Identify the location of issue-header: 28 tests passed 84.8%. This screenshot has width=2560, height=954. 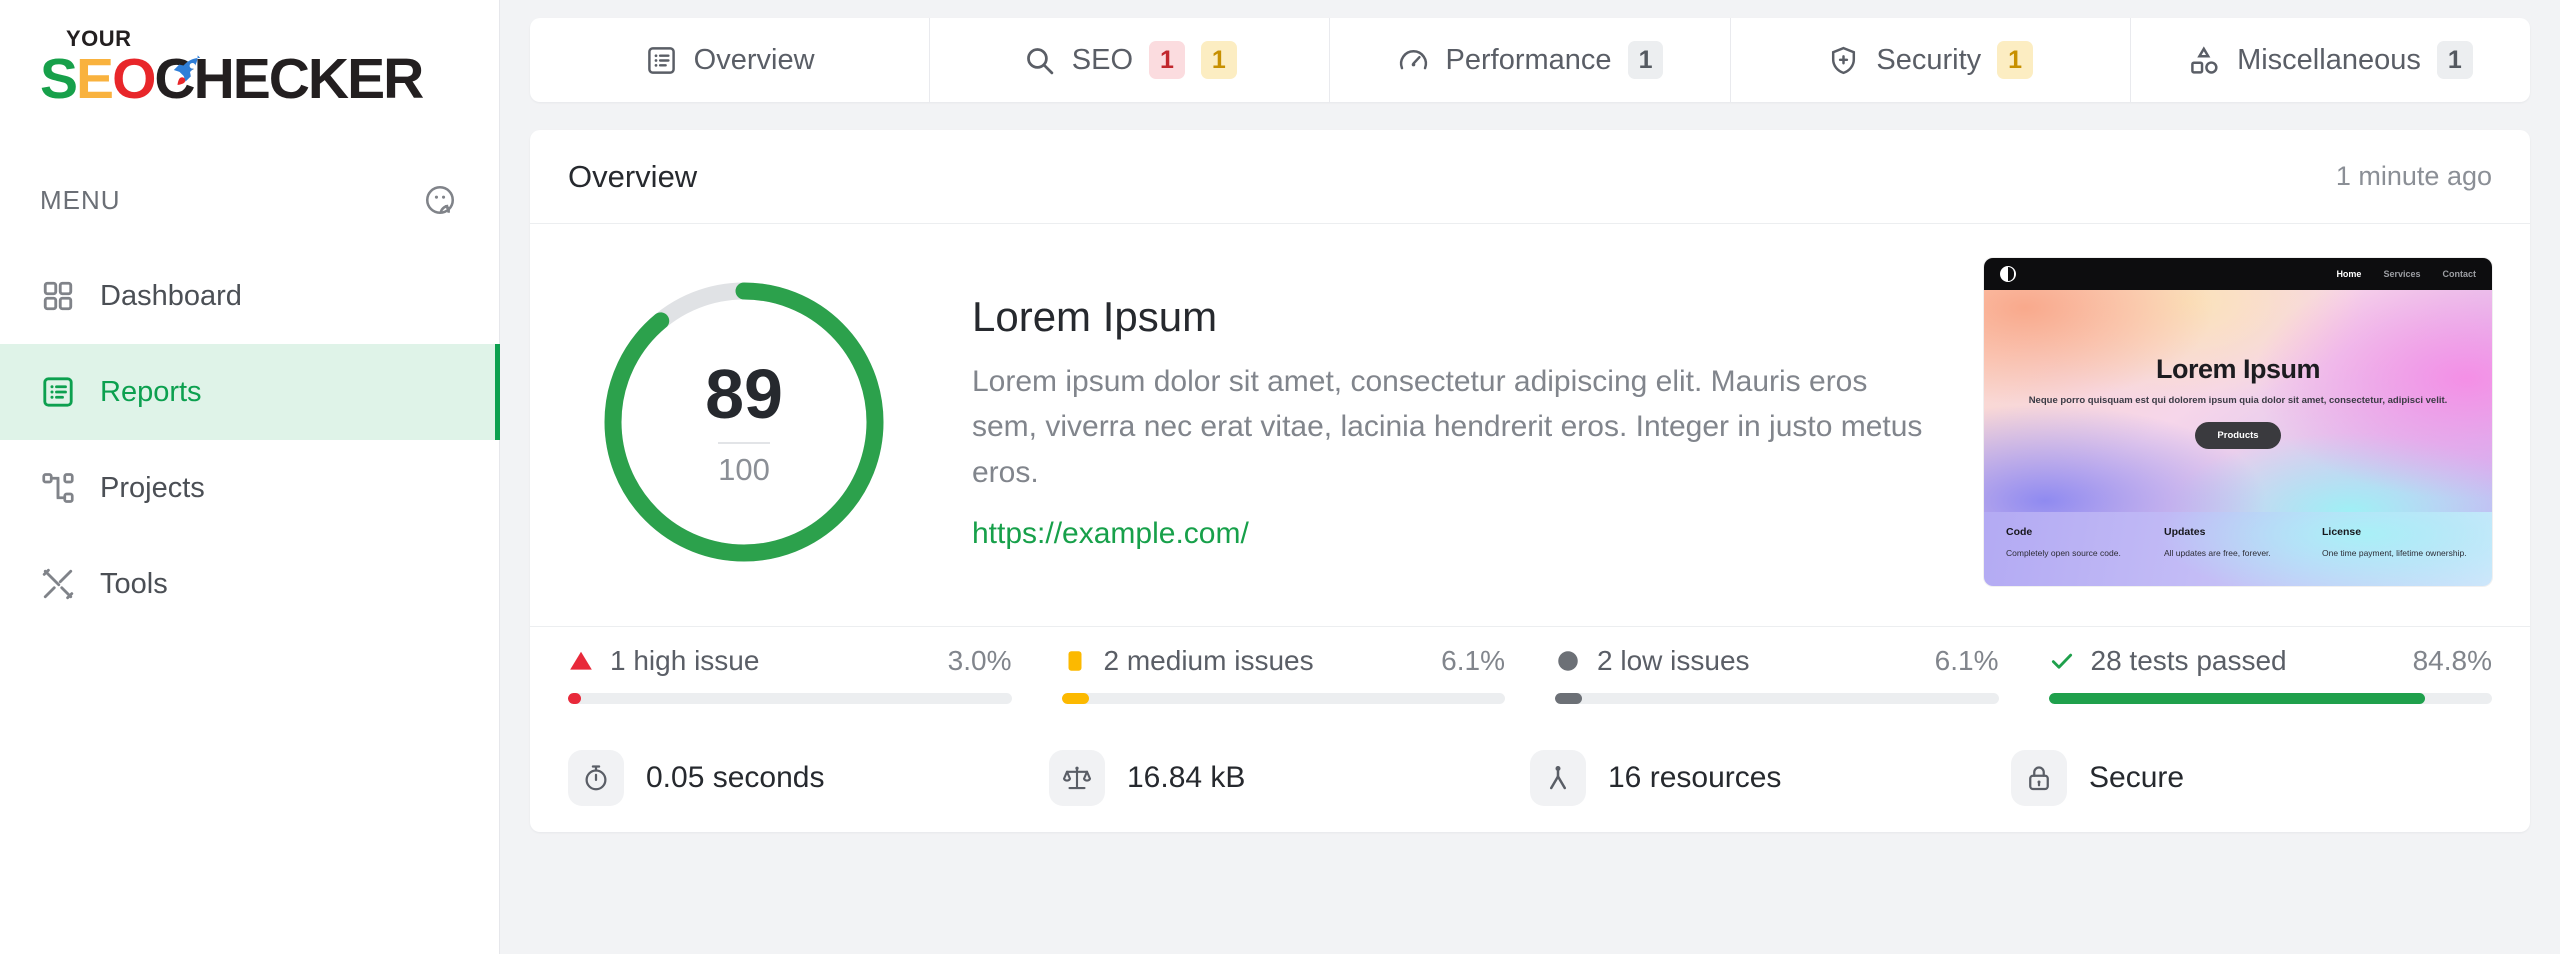
(2270, 661).